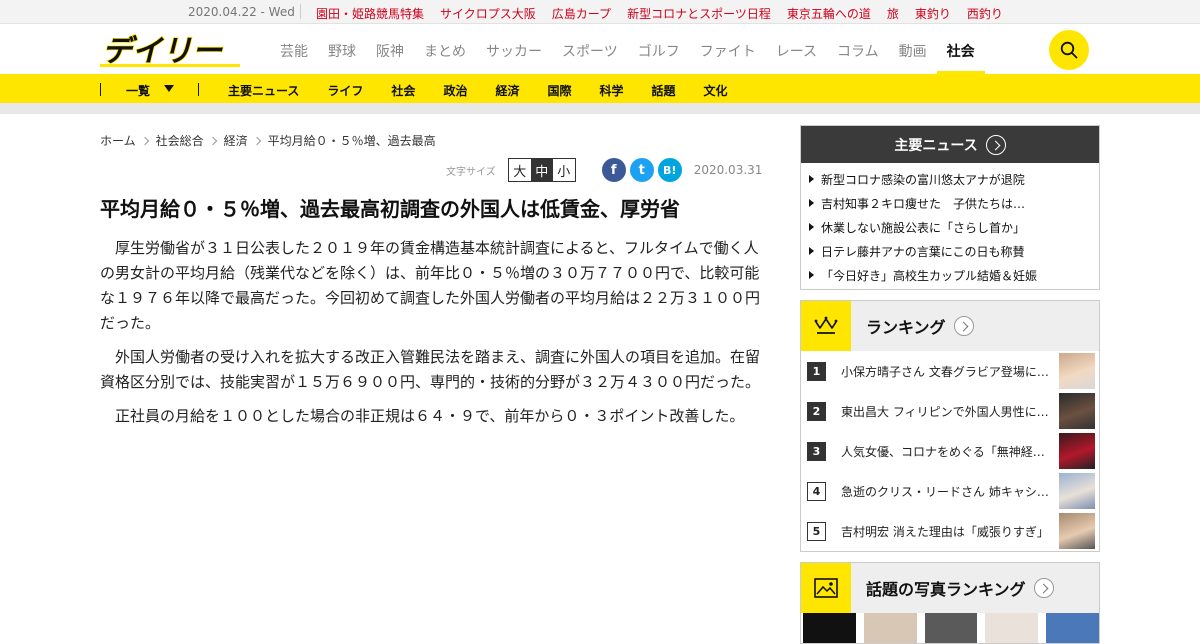 The image size is (1200, 644). What do you see at coordinates (960, 57) in the screenshot?
I see `nav-item-society: 社会` at bounding box center [960, 57].